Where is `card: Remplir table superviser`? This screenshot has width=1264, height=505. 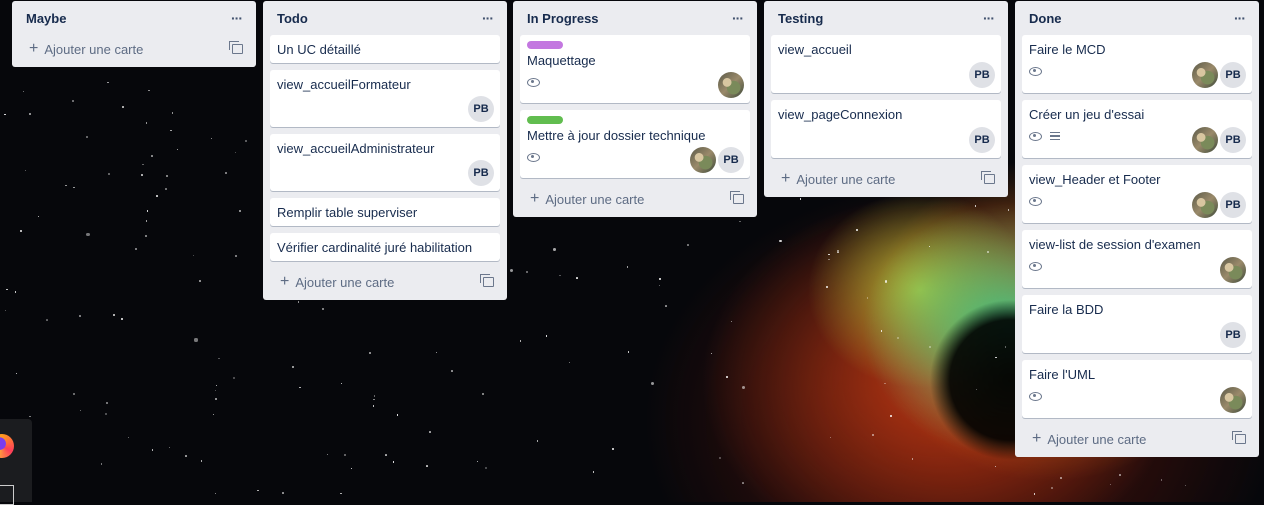 card: Remplir table superviser is located at coordinates (385, 212).